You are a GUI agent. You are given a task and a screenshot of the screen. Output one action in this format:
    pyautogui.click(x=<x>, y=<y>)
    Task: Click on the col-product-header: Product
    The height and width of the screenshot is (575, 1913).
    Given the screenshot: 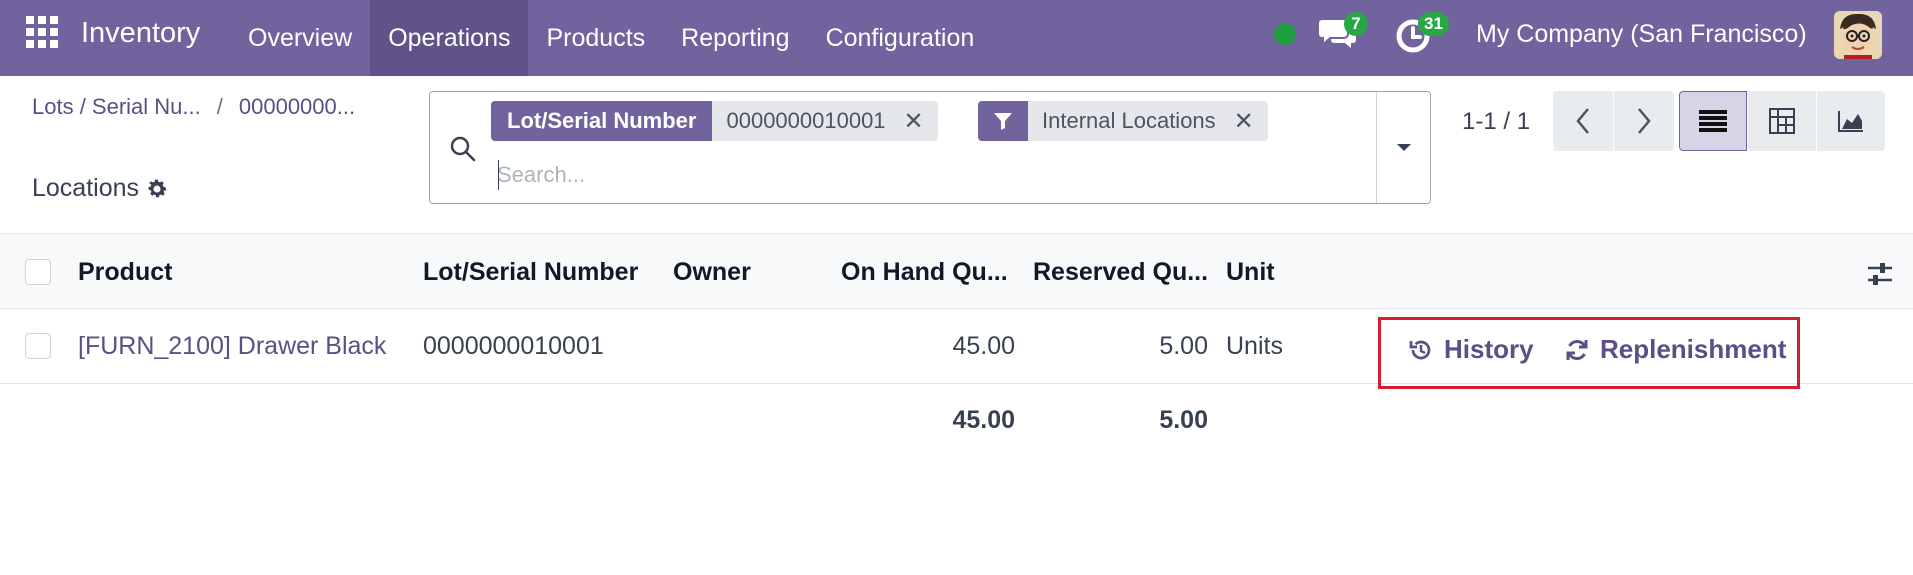 What is the action you would take?
    pyautogui.click(x=125, y=272)
    